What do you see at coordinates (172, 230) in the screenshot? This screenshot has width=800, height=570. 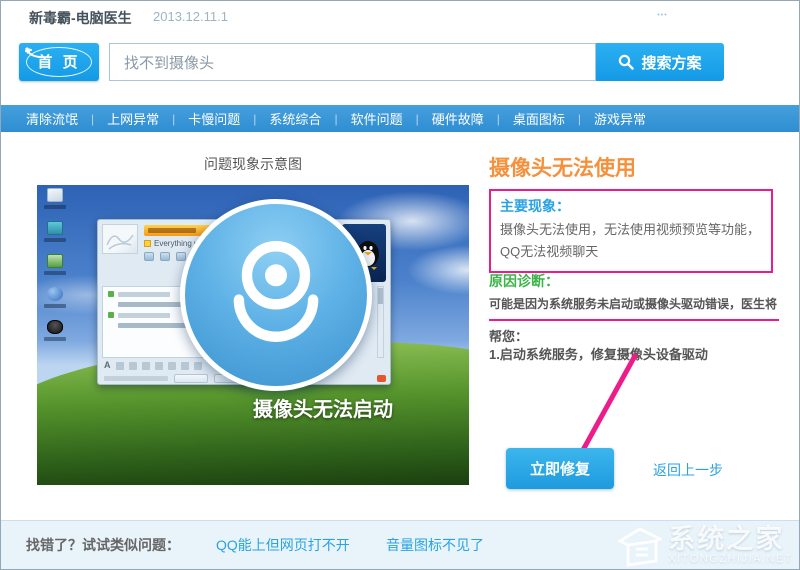 I see `qq-window-title-text` at bounding box center [172, 230].